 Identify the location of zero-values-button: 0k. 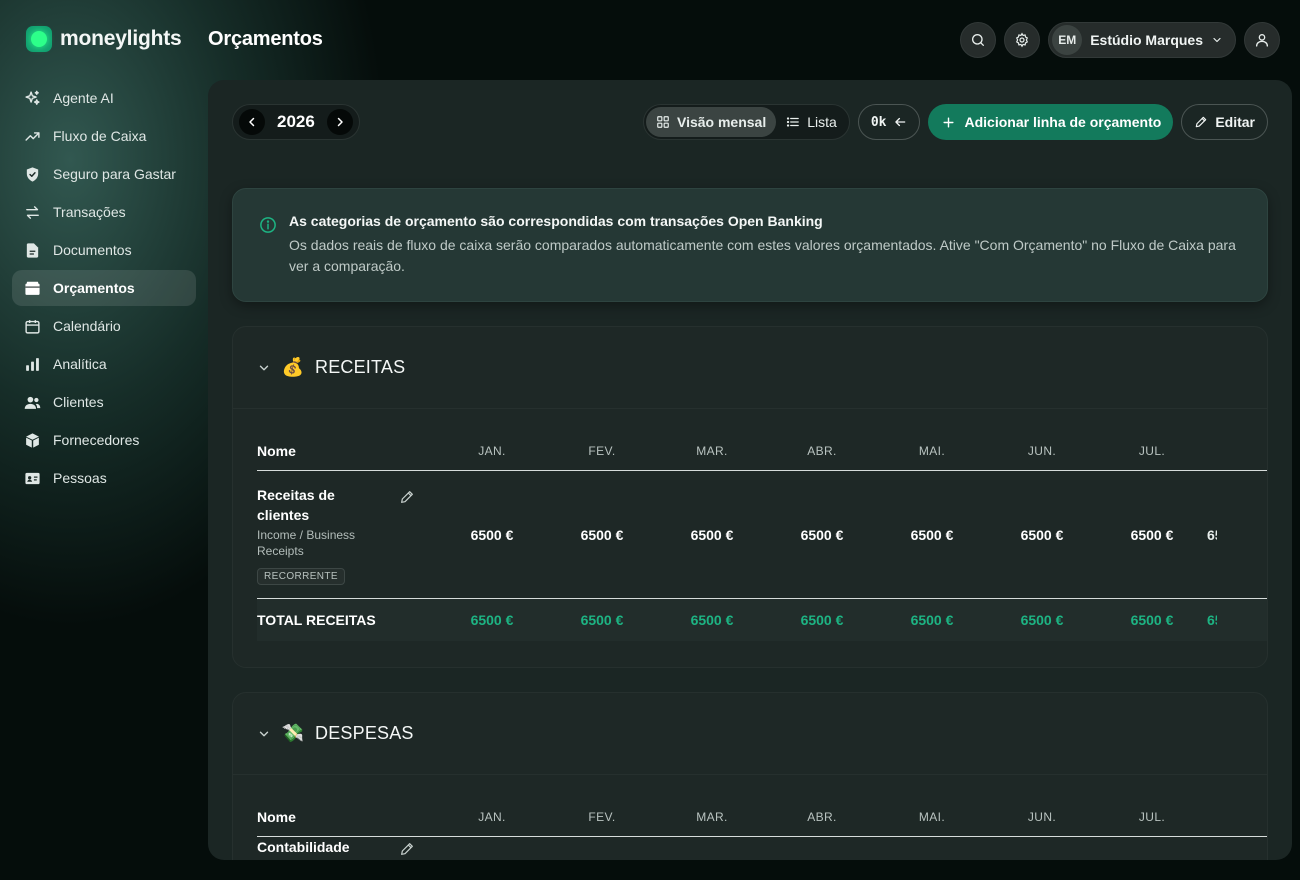
(889, 122).